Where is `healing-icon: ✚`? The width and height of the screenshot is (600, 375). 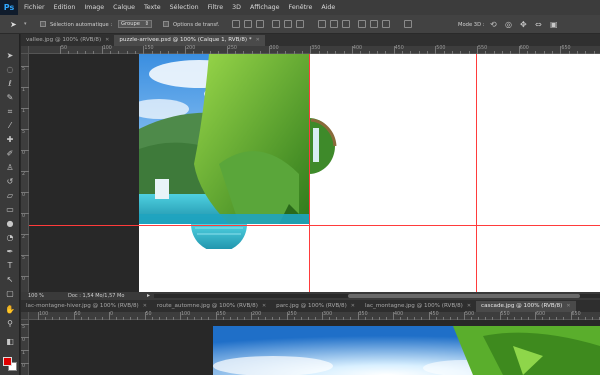 healing-icon: ✚ is located at coordinates (10, 140).